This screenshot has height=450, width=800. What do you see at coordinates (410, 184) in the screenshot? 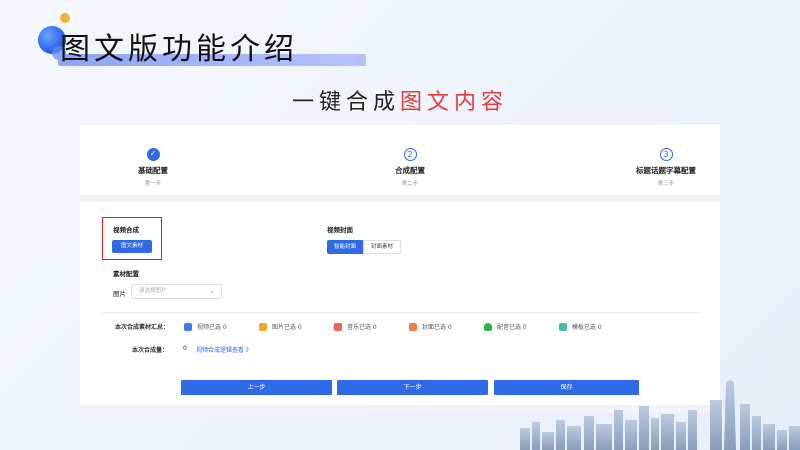
I see `step-desc: 第二步` at bounding box center [410, 184].